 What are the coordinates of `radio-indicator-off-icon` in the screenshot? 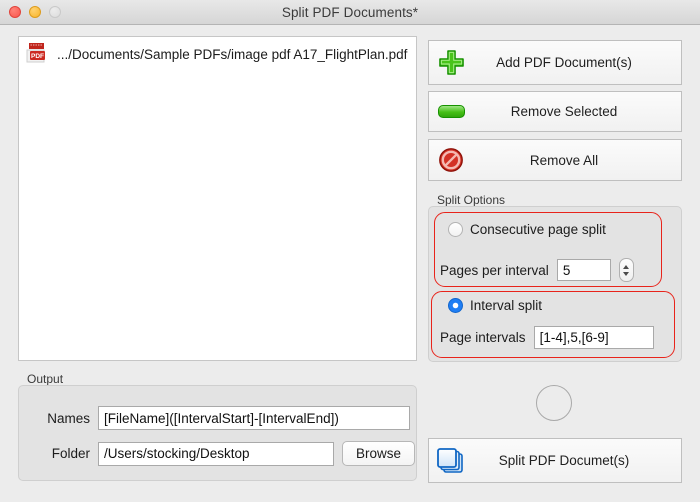 It's located at (455, 229).